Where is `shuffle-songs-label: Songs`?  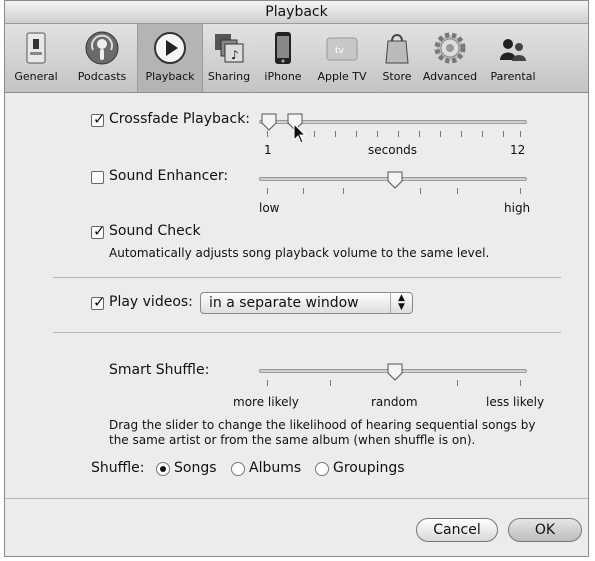 shuffle-songs-label: Songs is located at coordinates (195, 468).